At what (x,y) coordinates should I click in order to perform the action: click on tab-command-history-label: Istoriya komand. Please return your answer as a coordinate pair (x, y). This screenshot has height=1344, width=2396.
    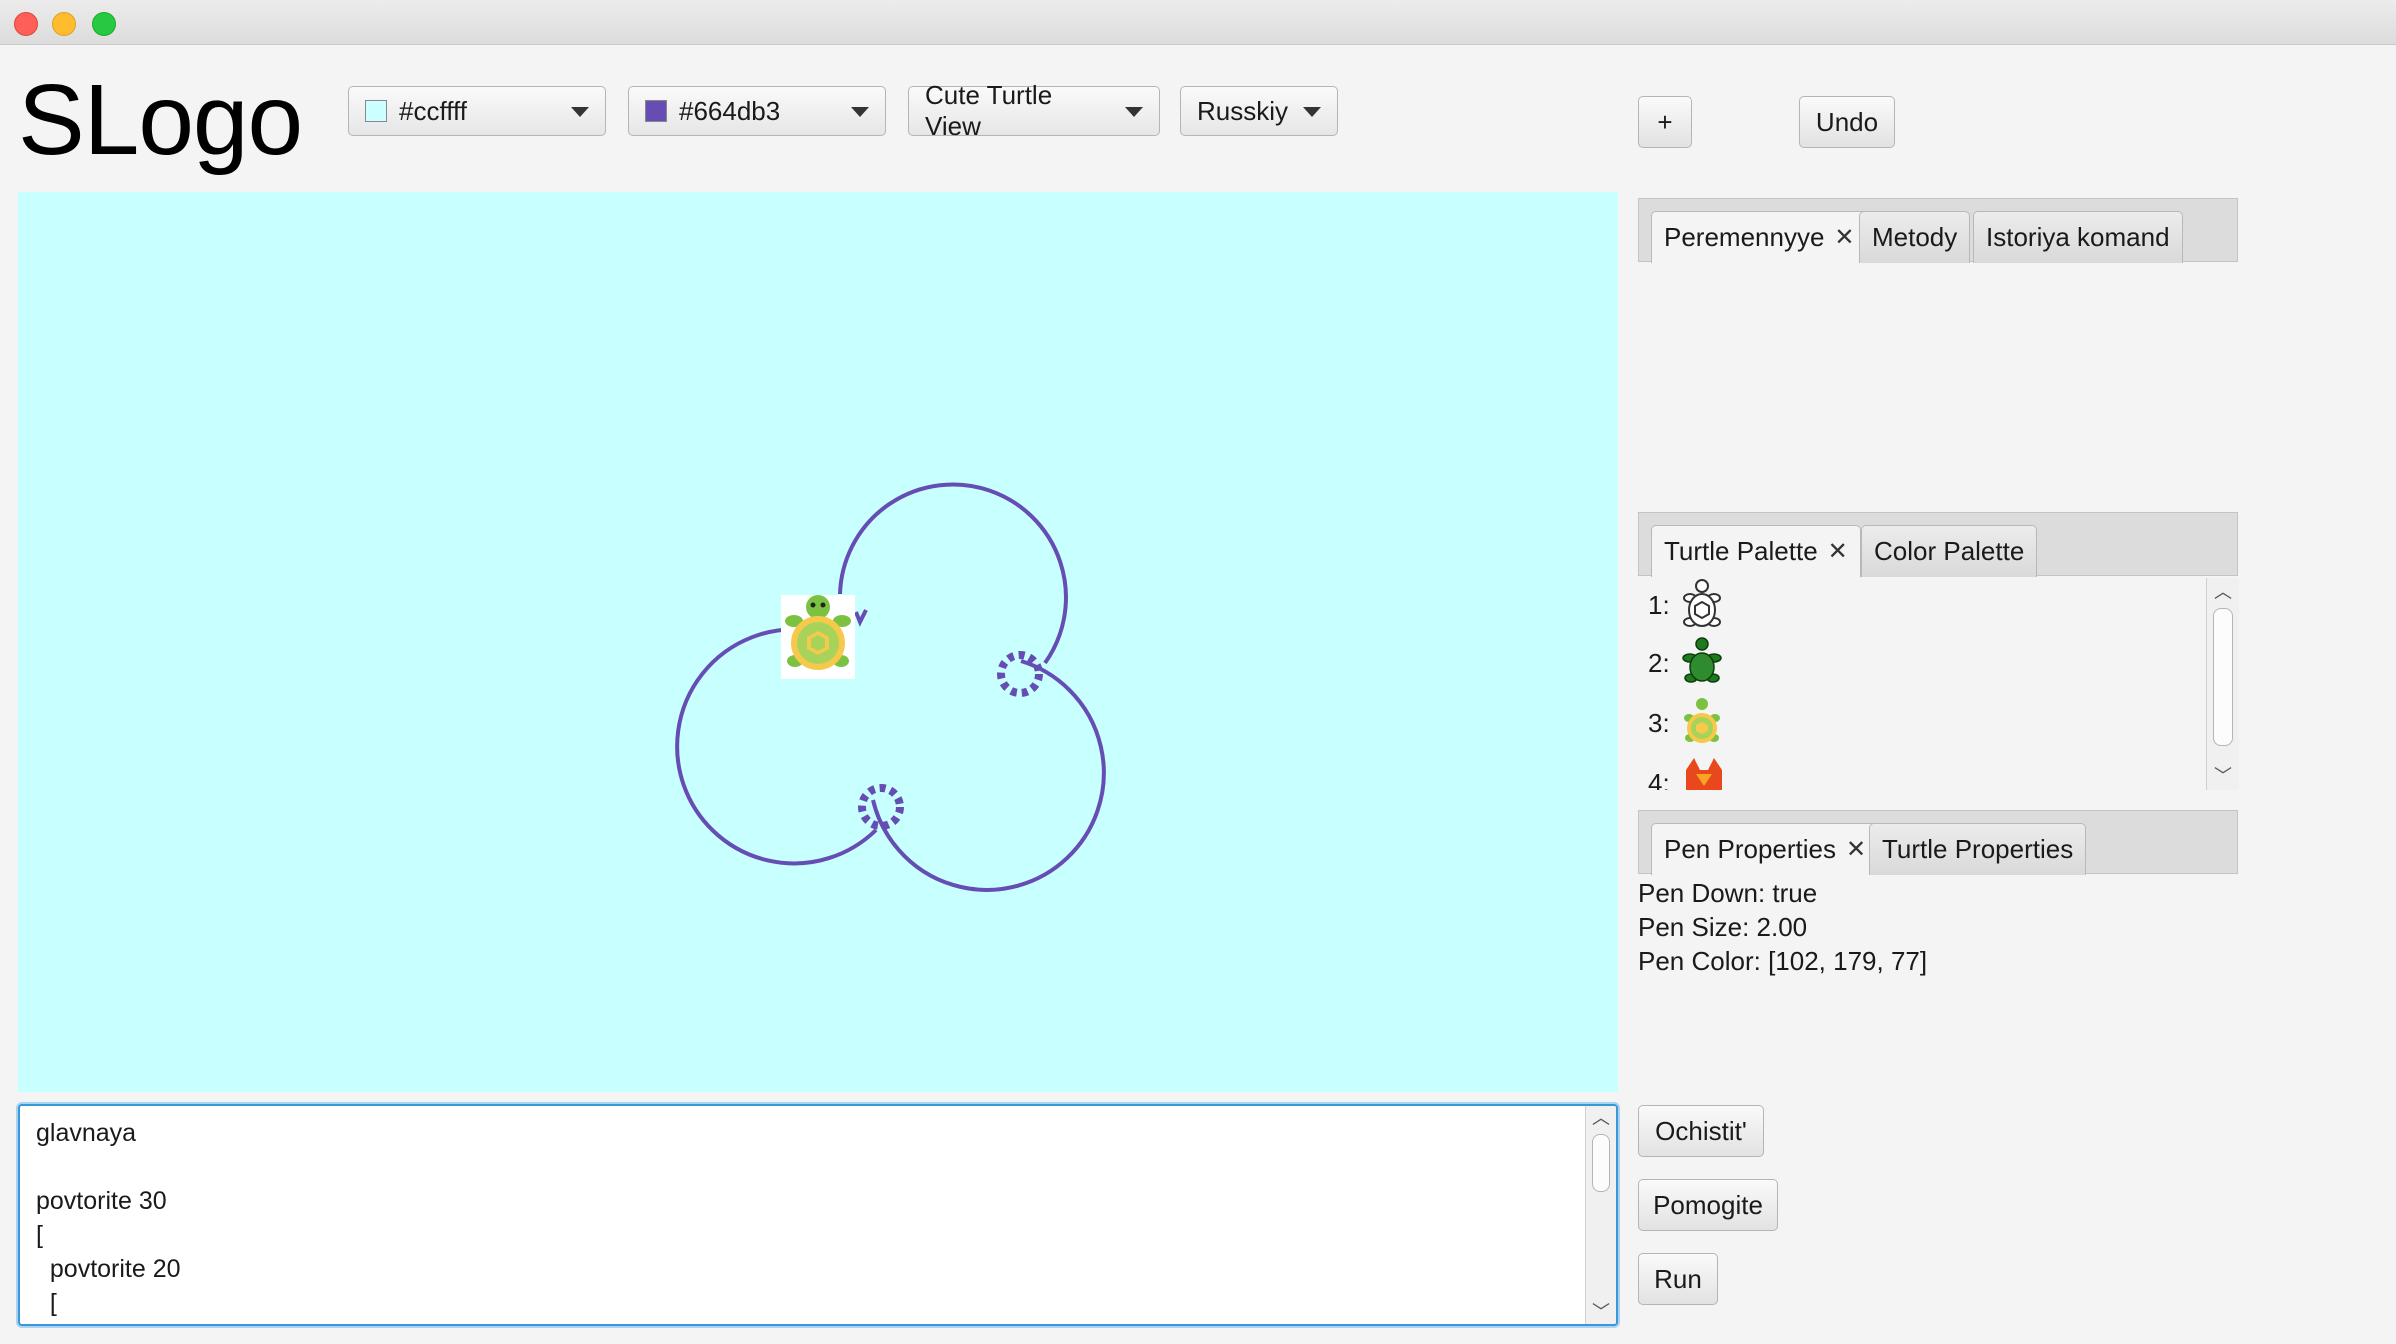
    Looking at the image, I should click on (2078, 237).